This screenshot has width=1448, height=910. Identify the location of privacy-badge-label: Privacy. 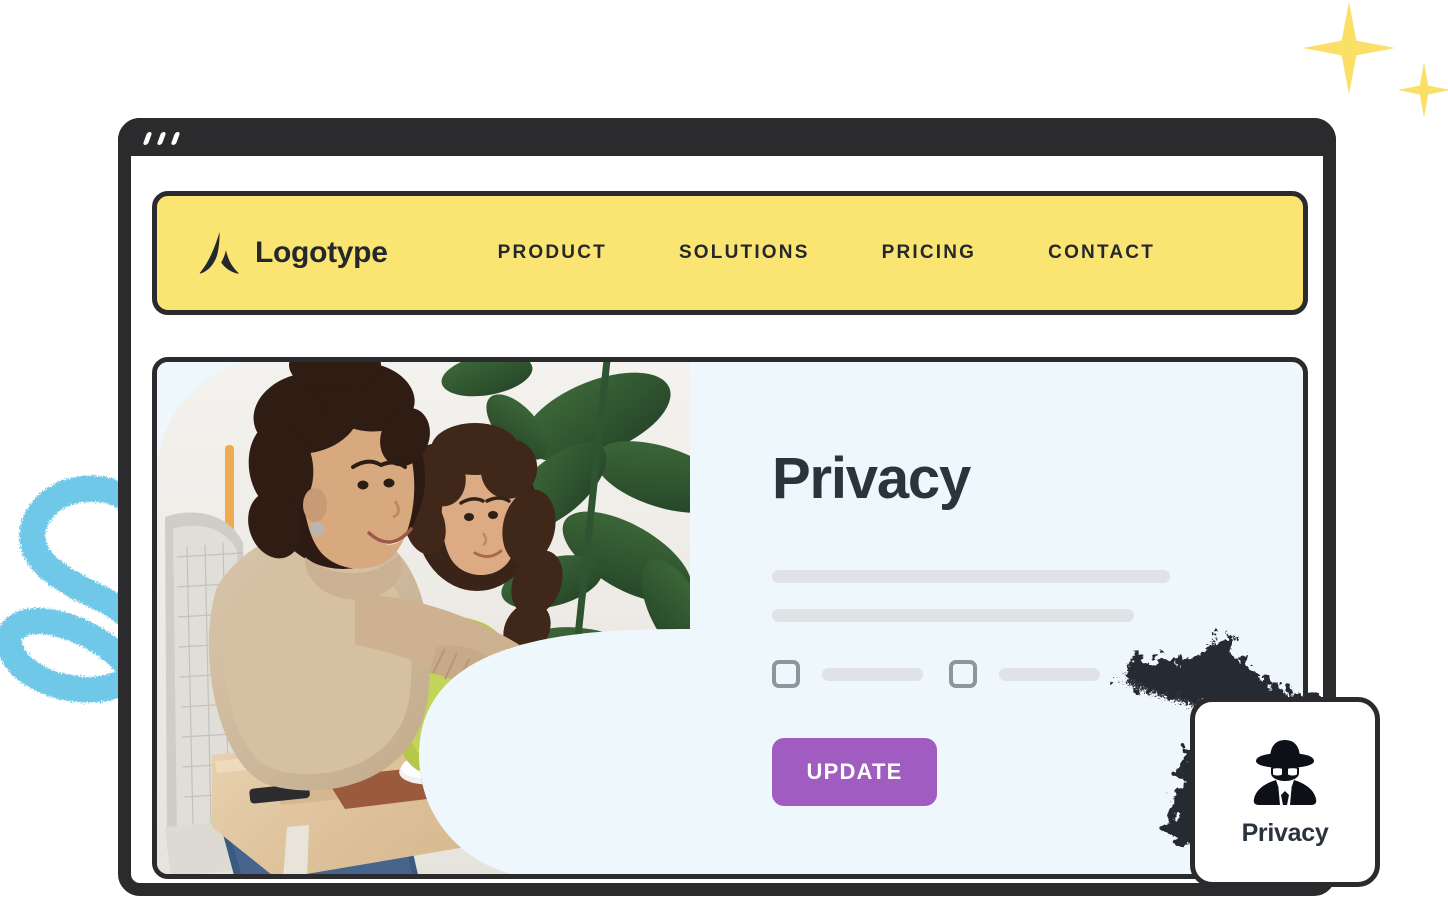
(1285, 832).